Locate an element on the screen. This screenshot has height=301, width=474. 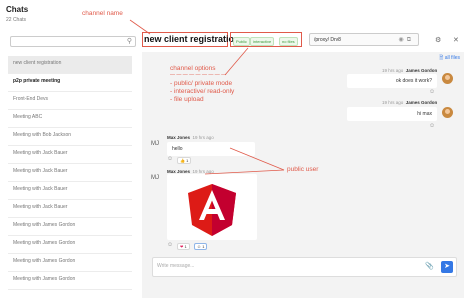
public-private-annotation: - public/ private mode is located at coordinates (201, 83).